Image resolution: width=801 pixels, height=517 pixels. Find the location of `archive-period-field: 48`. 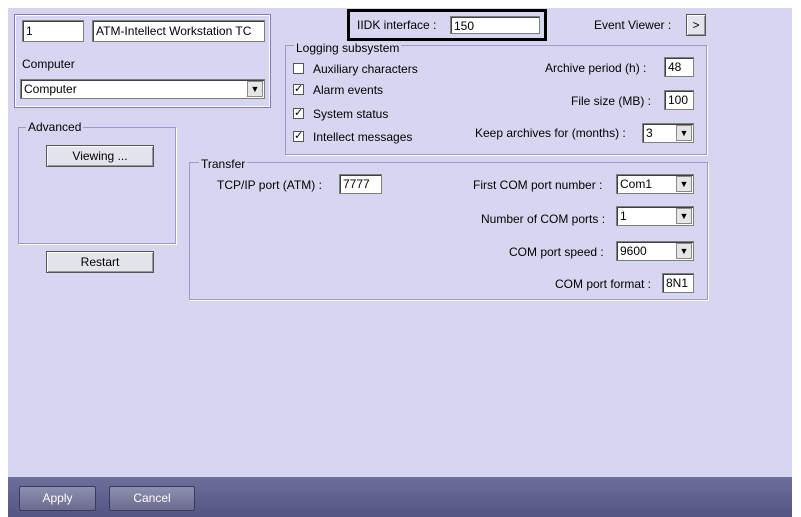

archive-period-field: 48 is located at coordinates (679, 67).